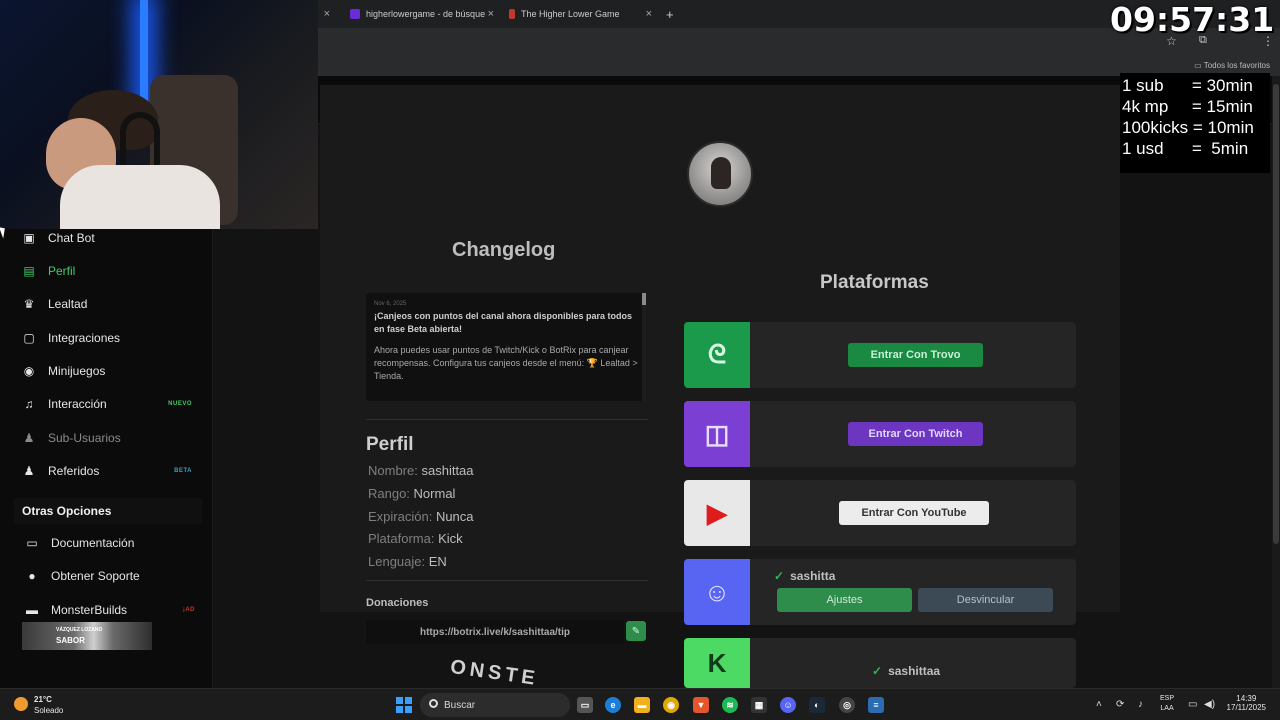  Describe the element at coordinates (29, 438) in the screenshot. I see `user-lock-icon: ♟` at that location.